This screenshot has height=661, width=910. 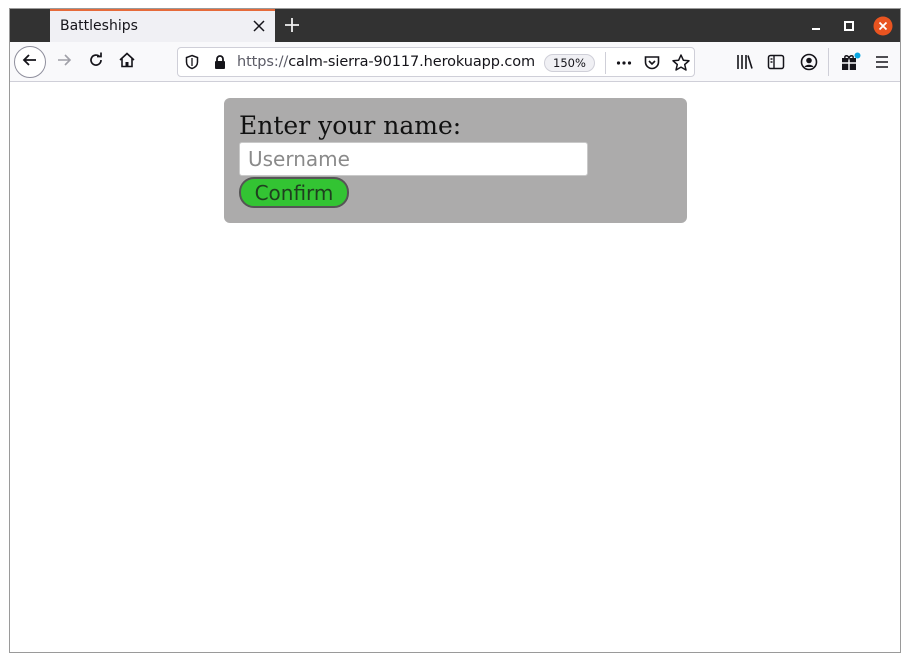 I want to click on back-button, so click(x=30, y=62).